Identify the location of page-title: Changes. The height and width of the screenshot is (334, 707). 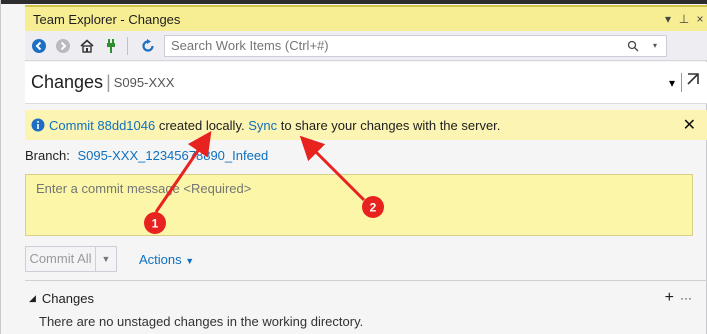
(67, 82).